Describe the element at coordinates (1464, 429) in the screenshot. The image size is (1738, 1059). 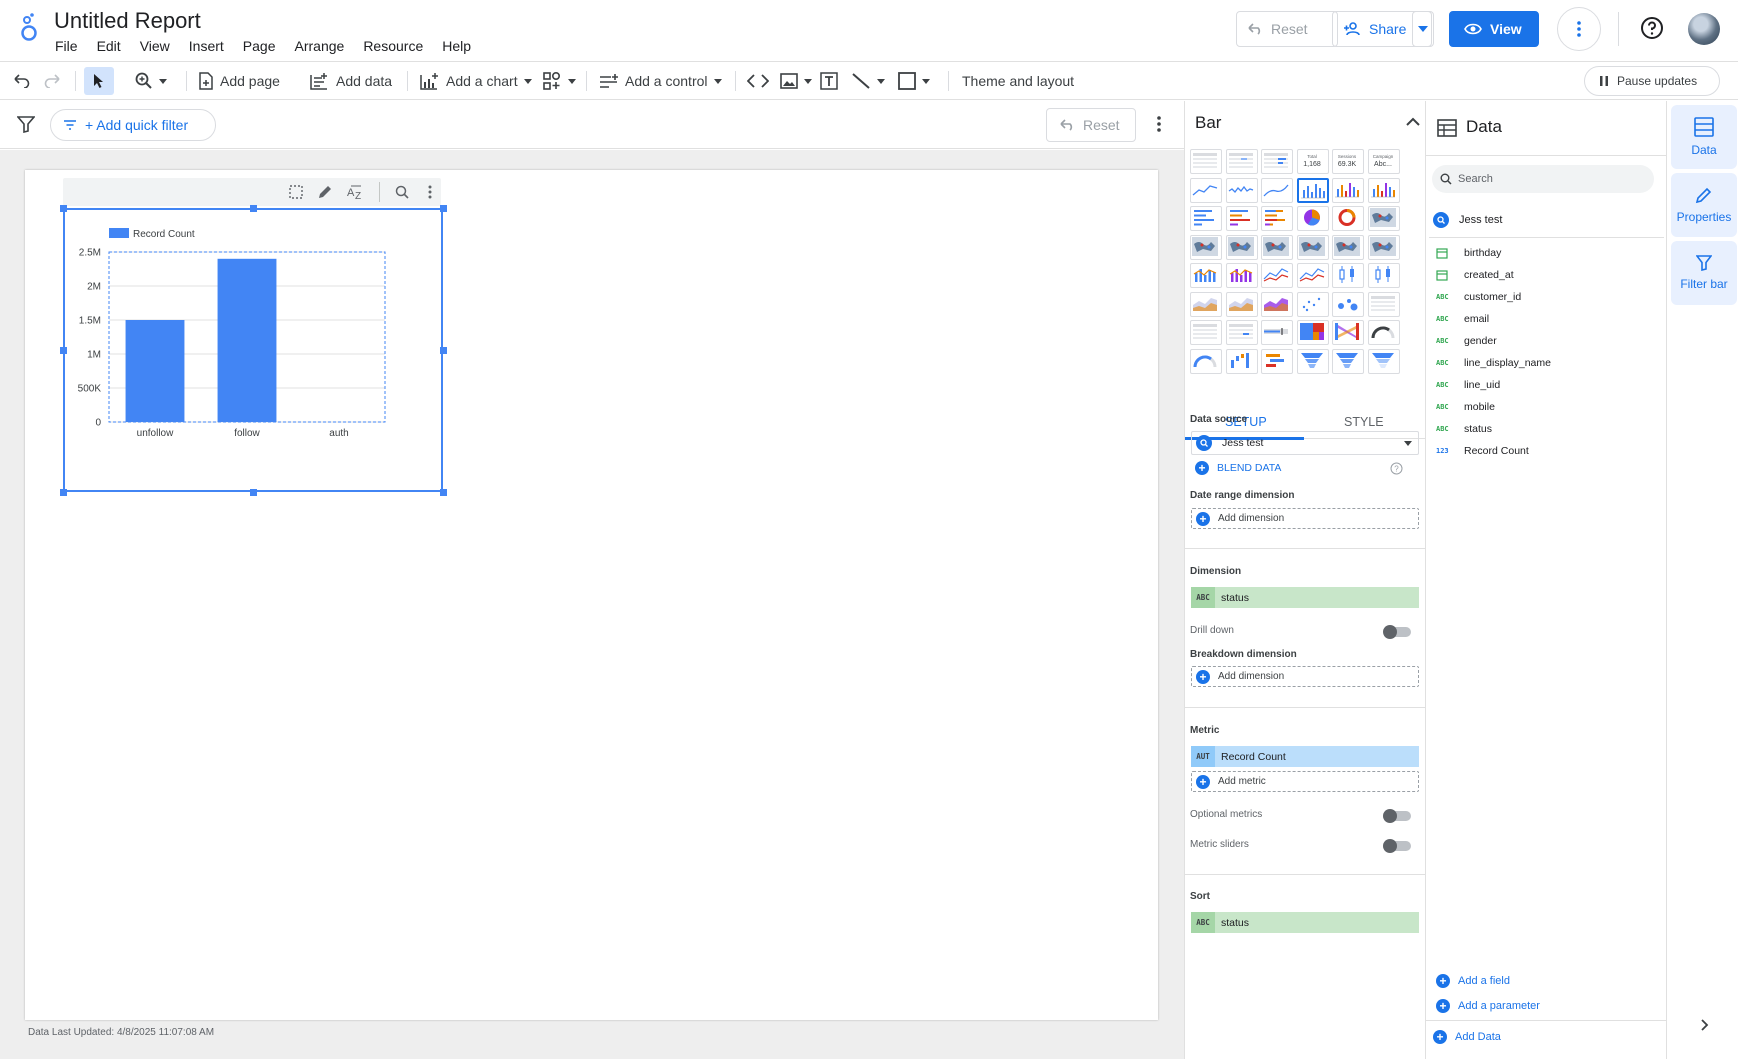
I see `field-item: ABC status` at that location.